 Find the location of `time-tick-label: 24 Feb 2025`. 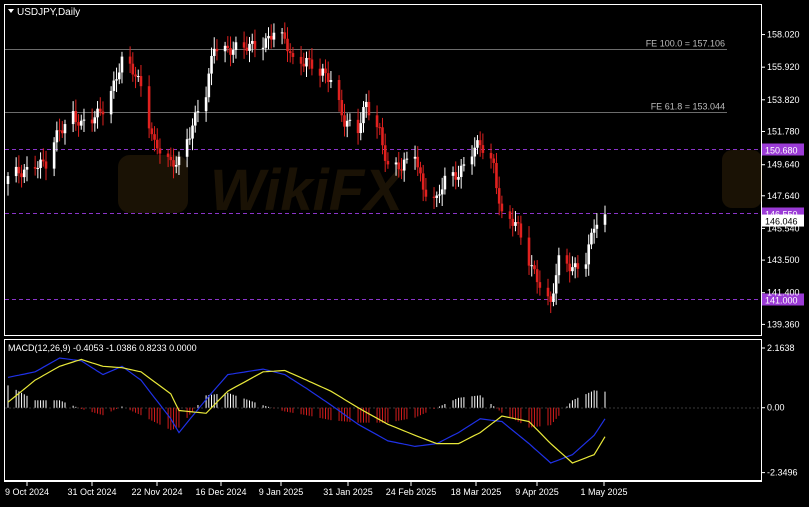

time-tick-label: 24 Feb 2025 is located at coordinates (411, 492).